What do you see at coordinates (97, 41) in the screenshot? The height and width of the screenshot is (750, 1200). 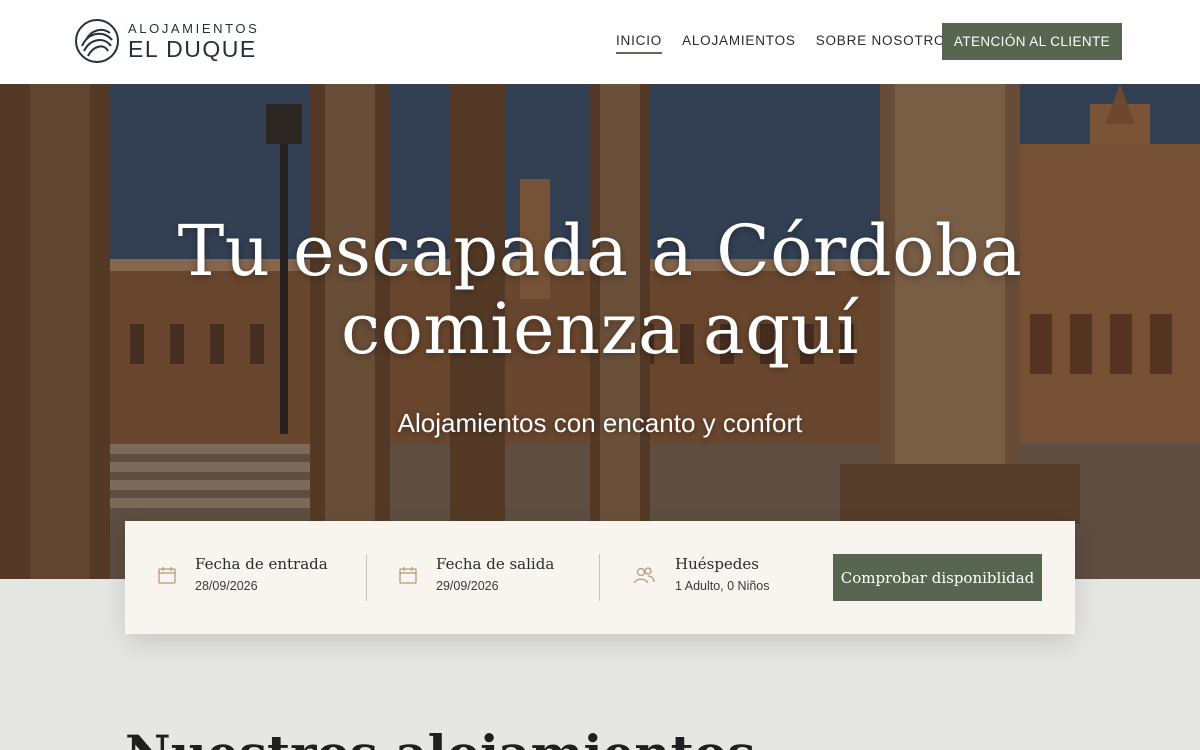 I see `logo-mark-icon` at bounding box center [97, 41].